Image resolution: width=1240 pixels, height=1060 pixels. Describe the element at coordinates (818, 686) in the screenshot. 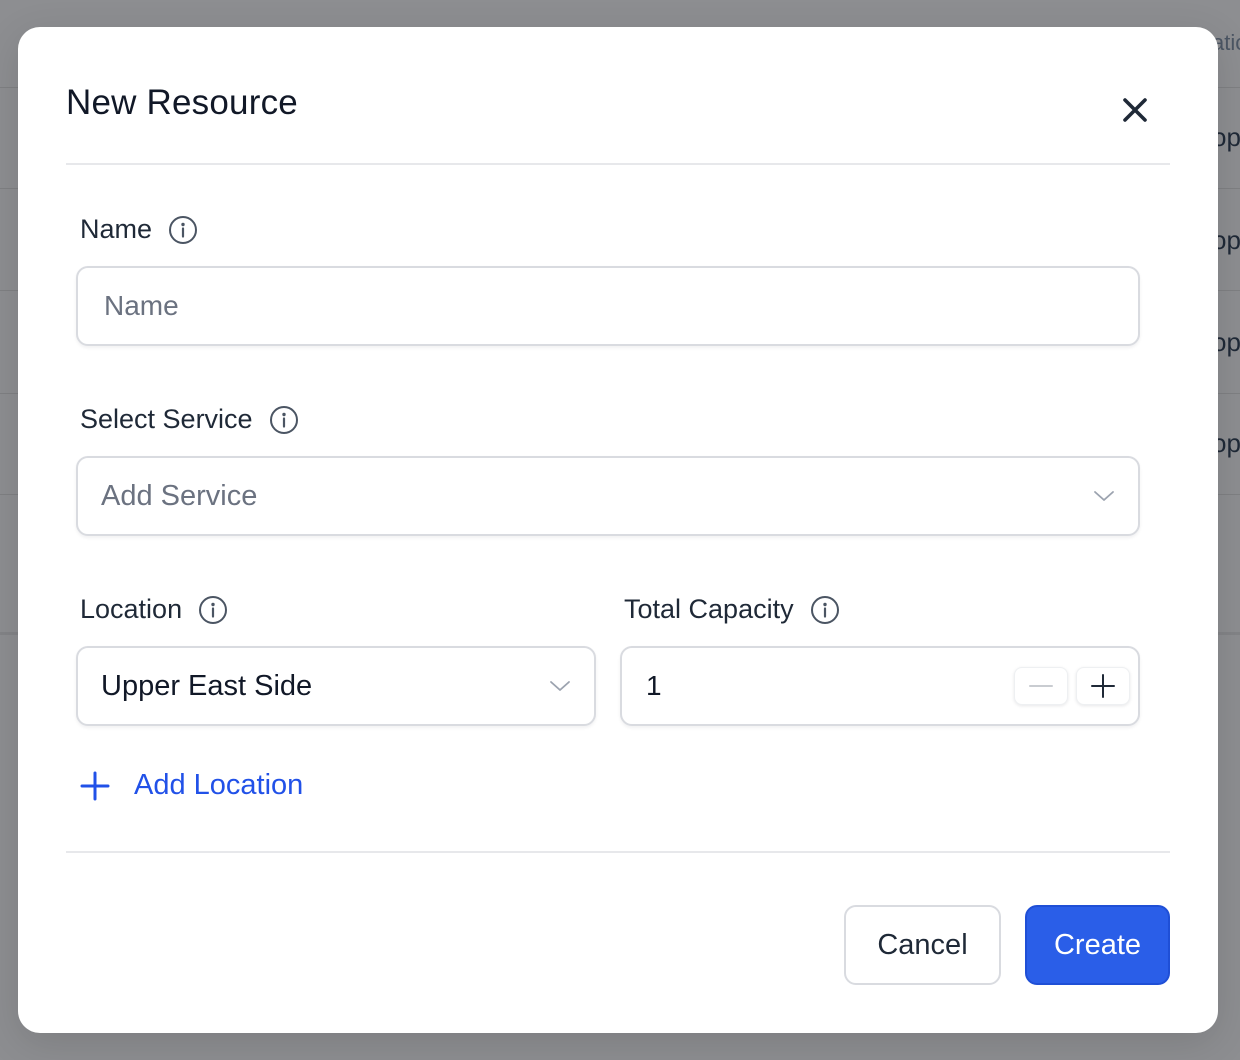

I see `capacity-value: 1` at that location.